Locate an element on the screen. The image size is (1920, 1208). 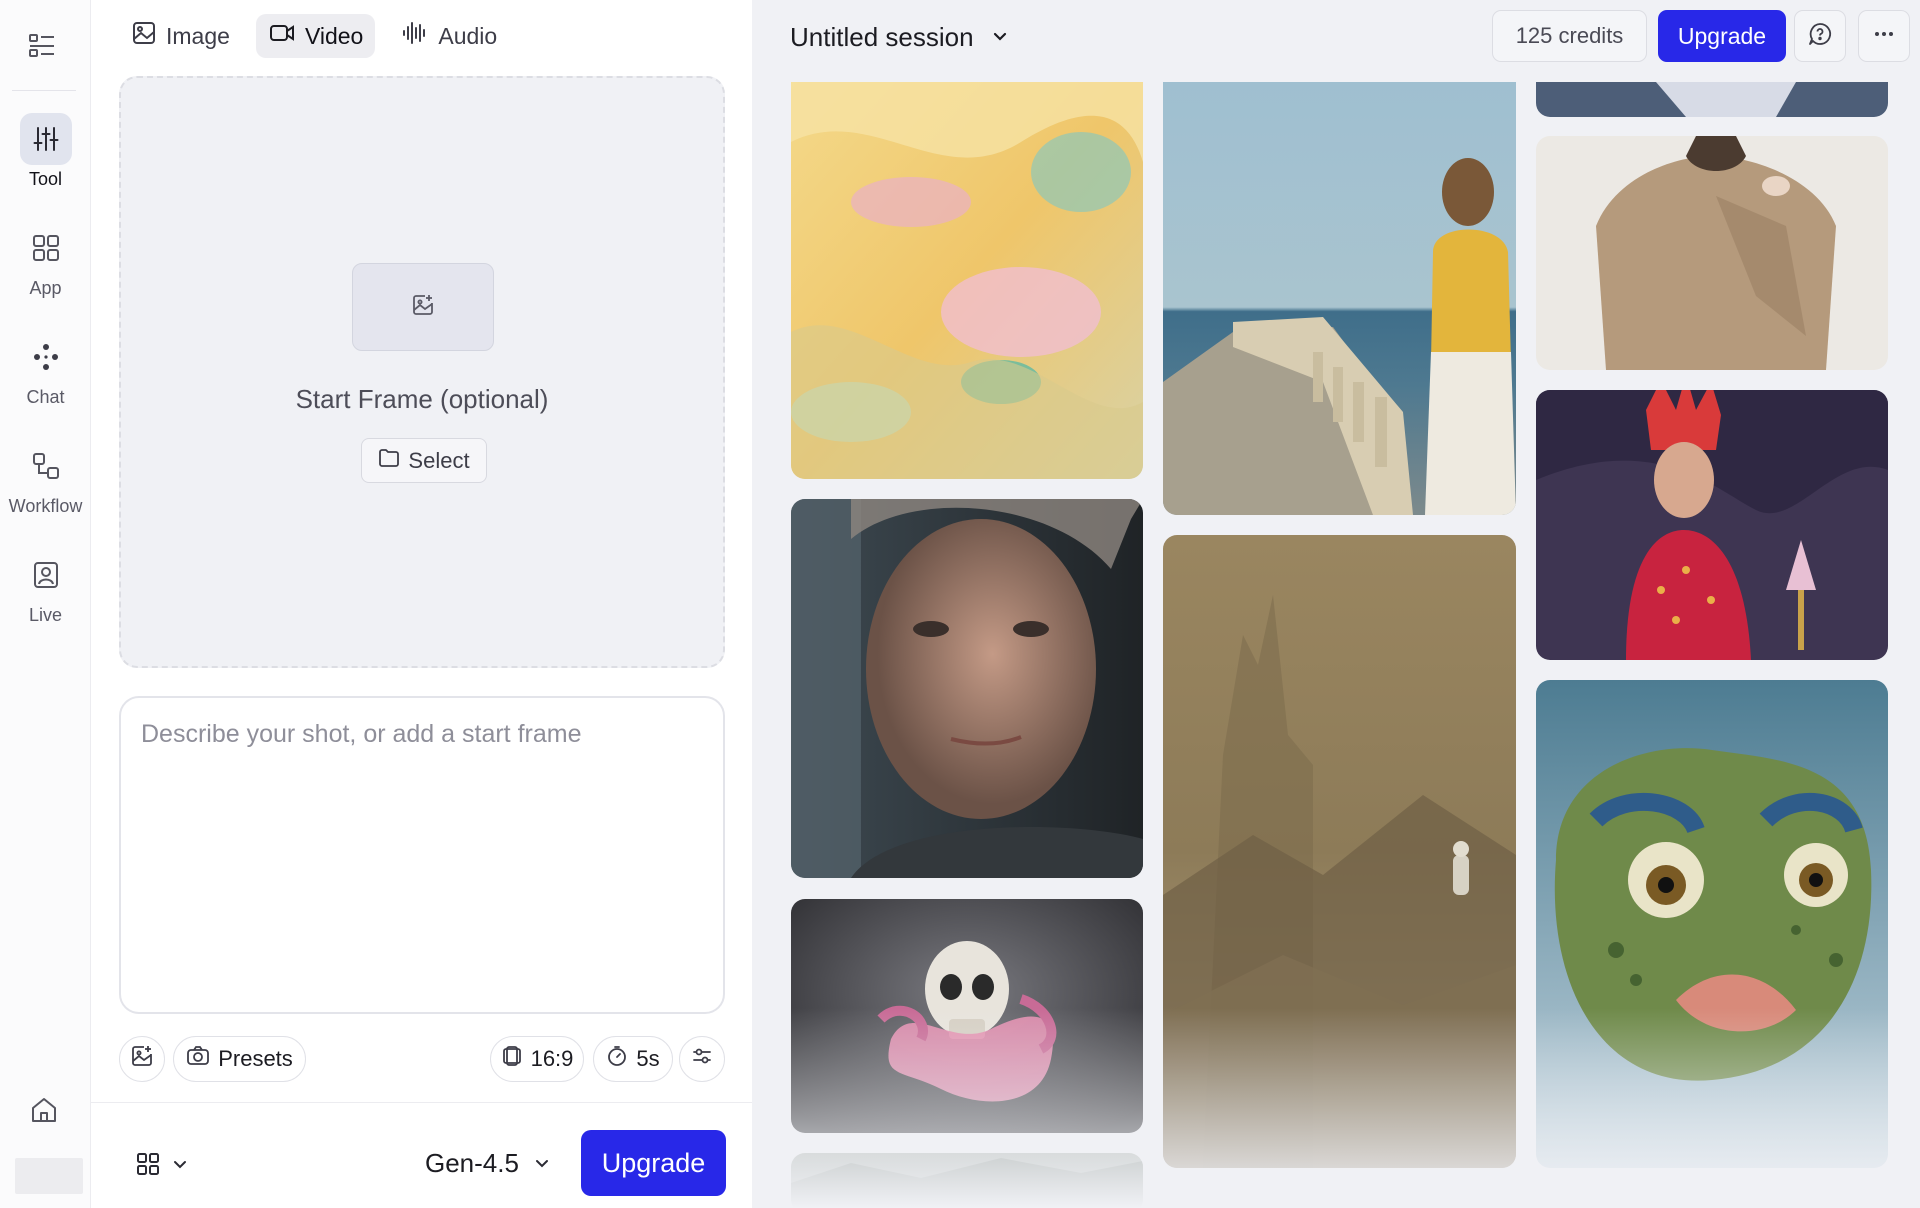
more-options-button is located at coordinates (1884, 36).